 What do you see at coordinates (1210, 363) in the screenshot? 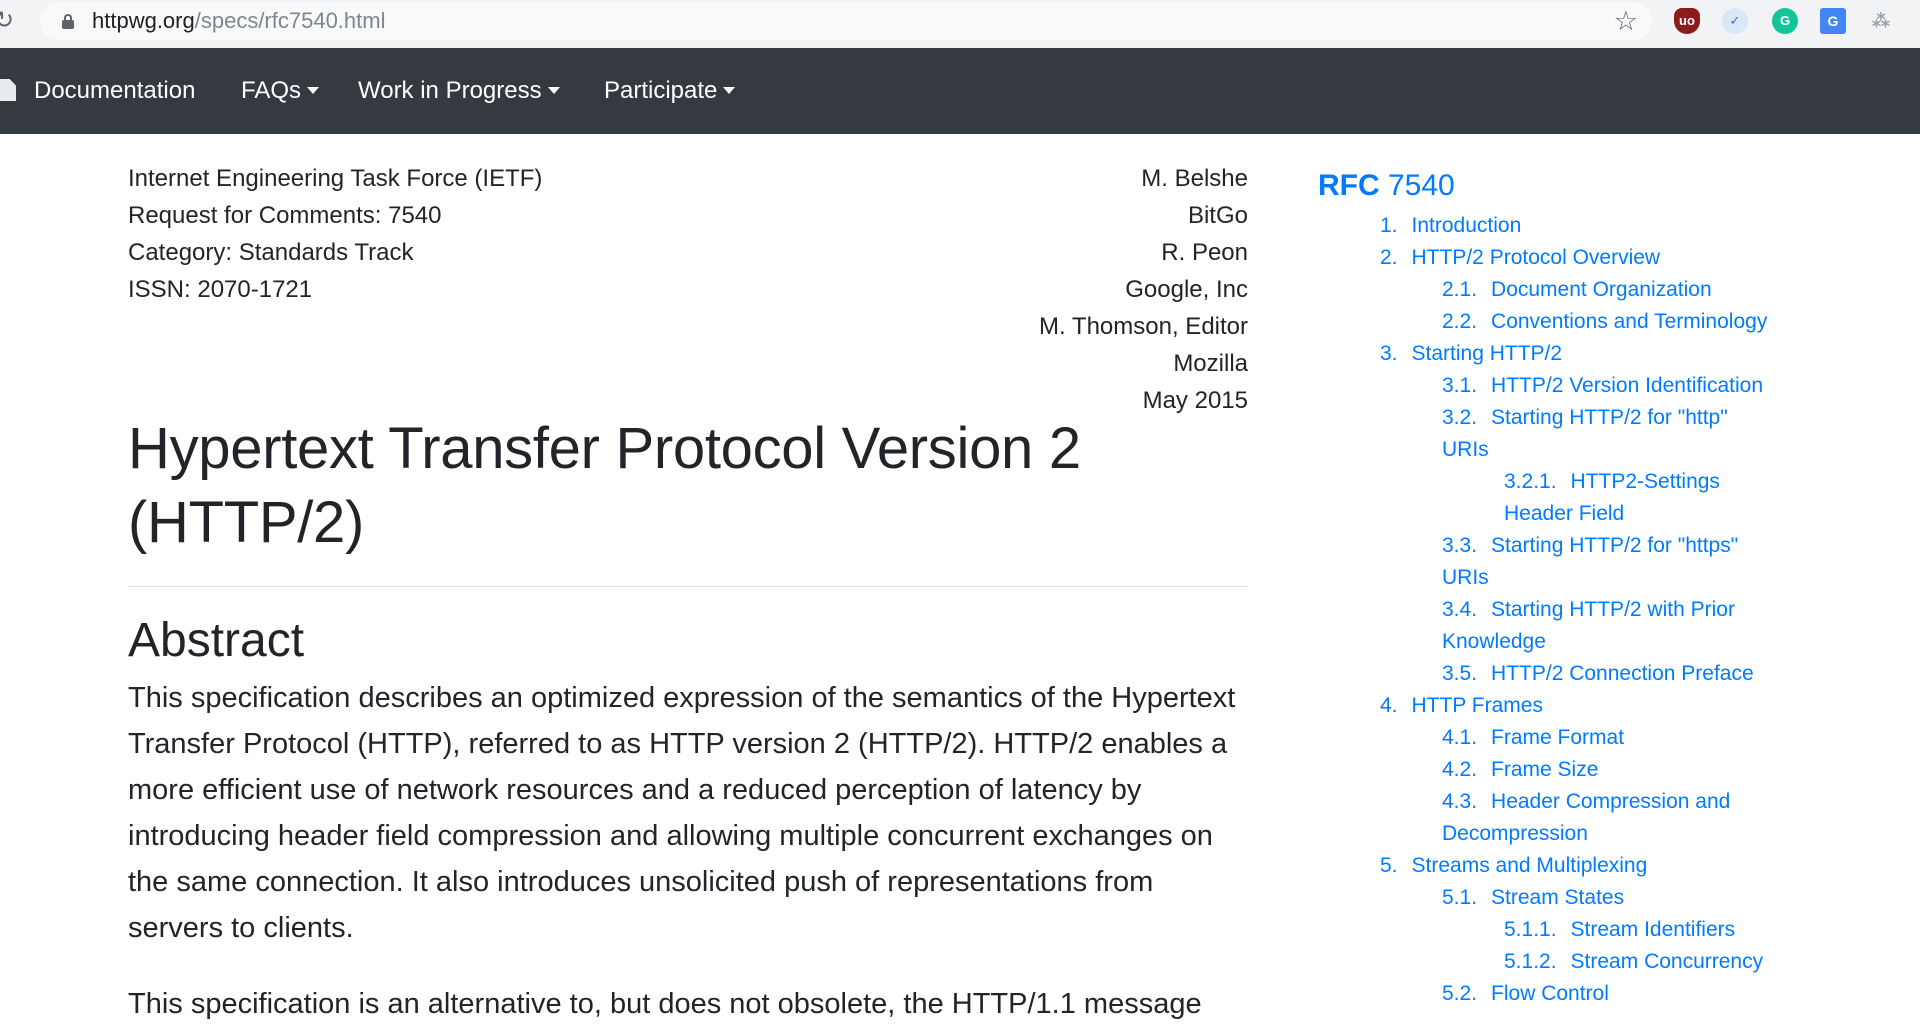
I see `meta-affiliation: Mozilla` at bounding box center [1210, 363].